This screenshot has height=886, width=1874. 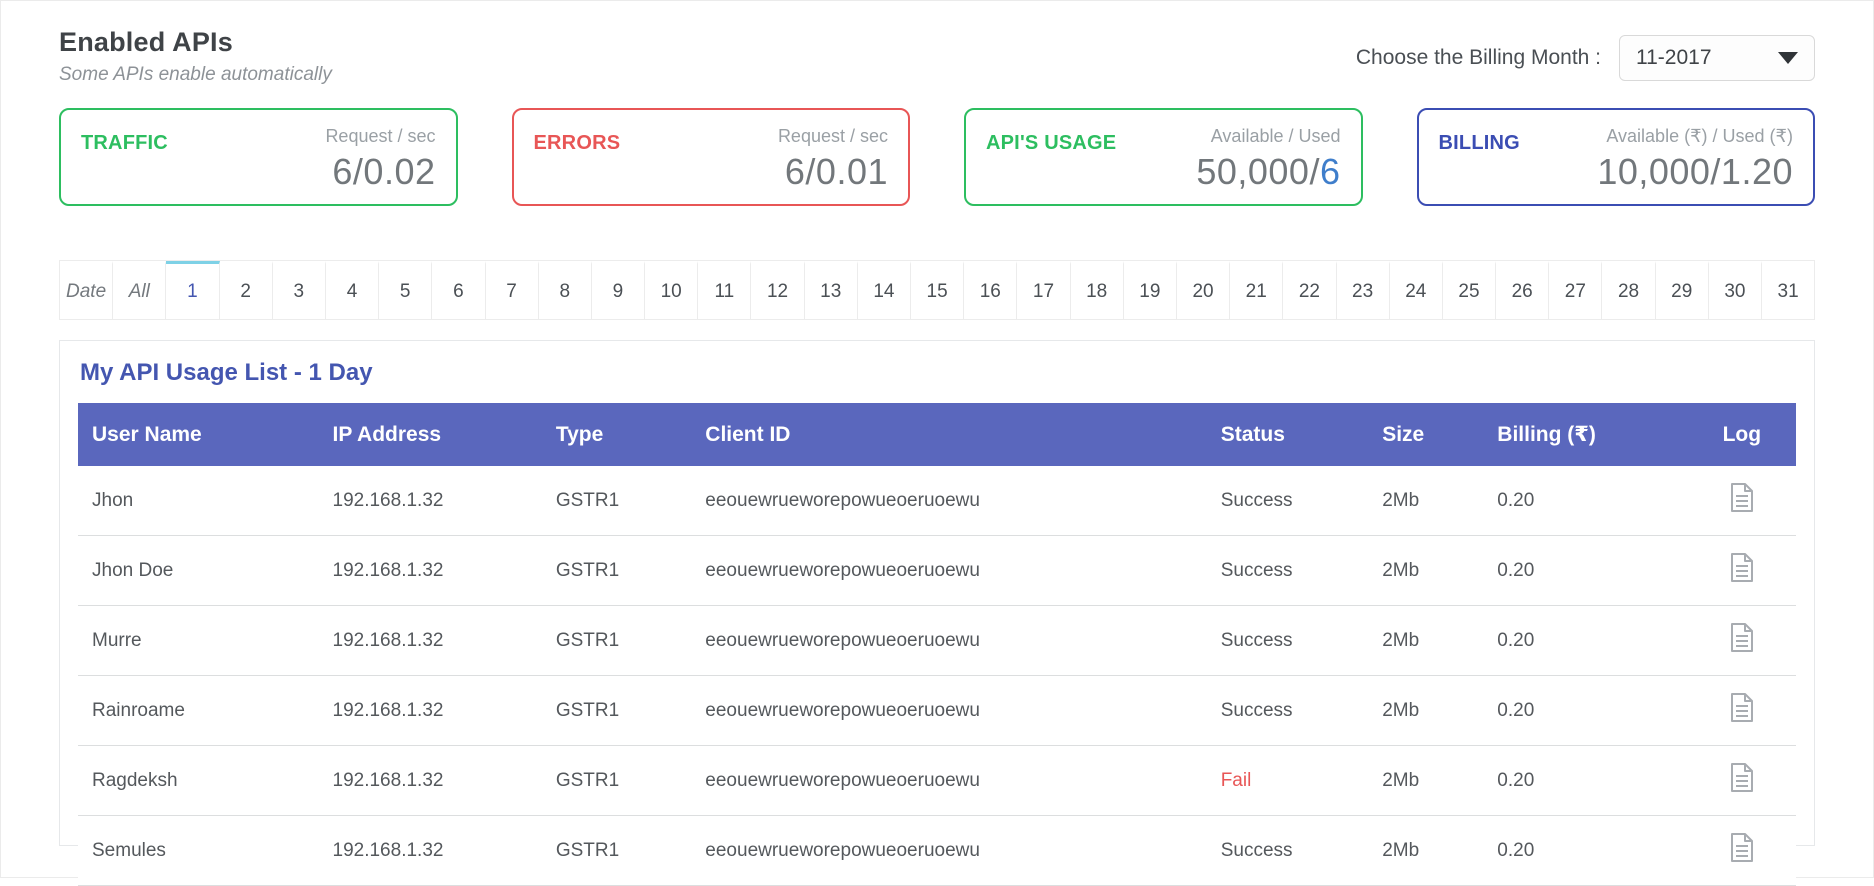 What do you see at coordinates (1097, 290) in the screenshot?
I see `date-tab-18: 18` at bounding box center [1097, 290].